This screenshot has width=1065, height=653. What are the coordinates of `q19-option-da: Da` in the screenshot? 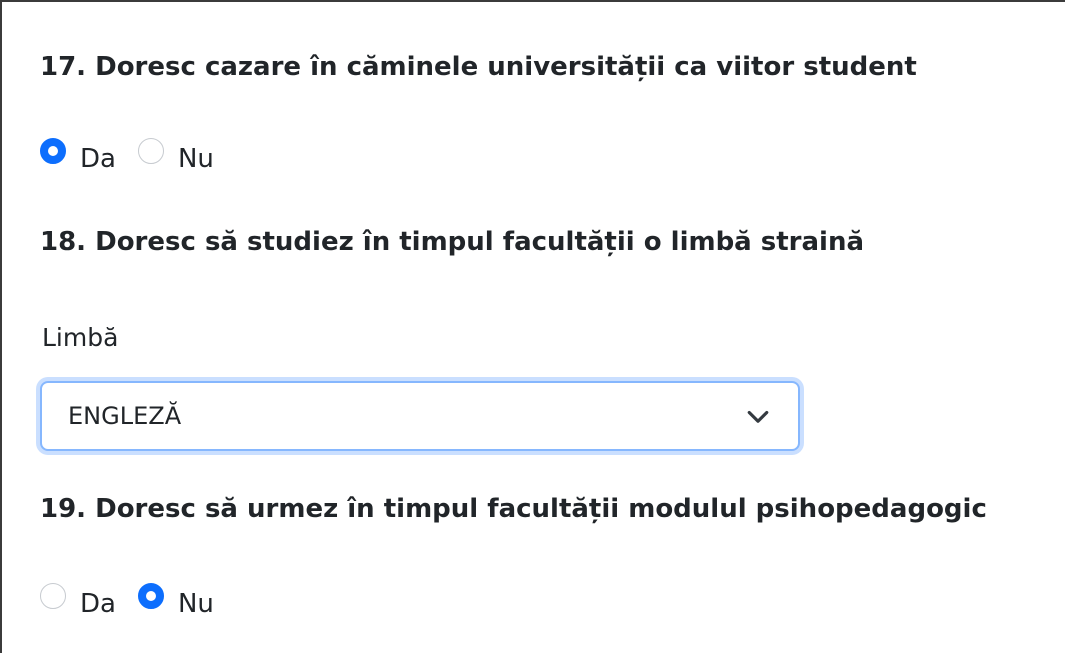 It's located at (78, 601).